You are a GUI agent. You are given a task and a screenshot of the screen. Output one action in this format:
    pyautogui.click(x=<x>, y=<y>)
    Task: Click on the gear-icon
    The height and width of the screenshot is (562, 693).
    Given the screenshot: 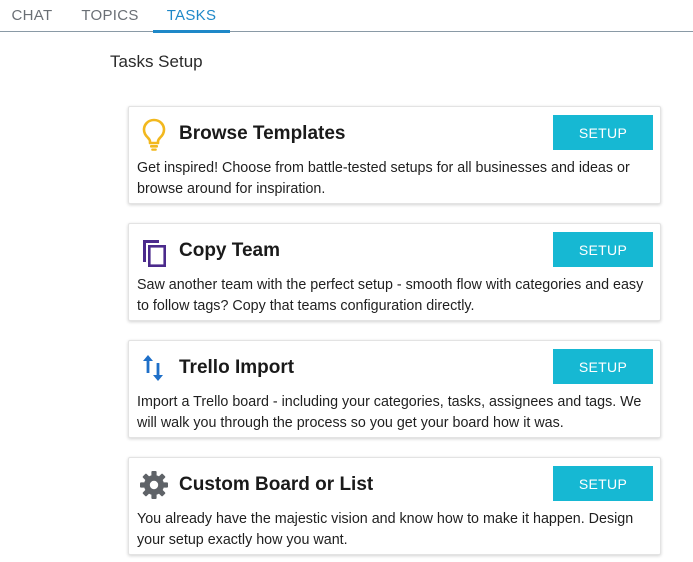 What is the action you would take?
    pyautogui.click(x=154, y=485)
    